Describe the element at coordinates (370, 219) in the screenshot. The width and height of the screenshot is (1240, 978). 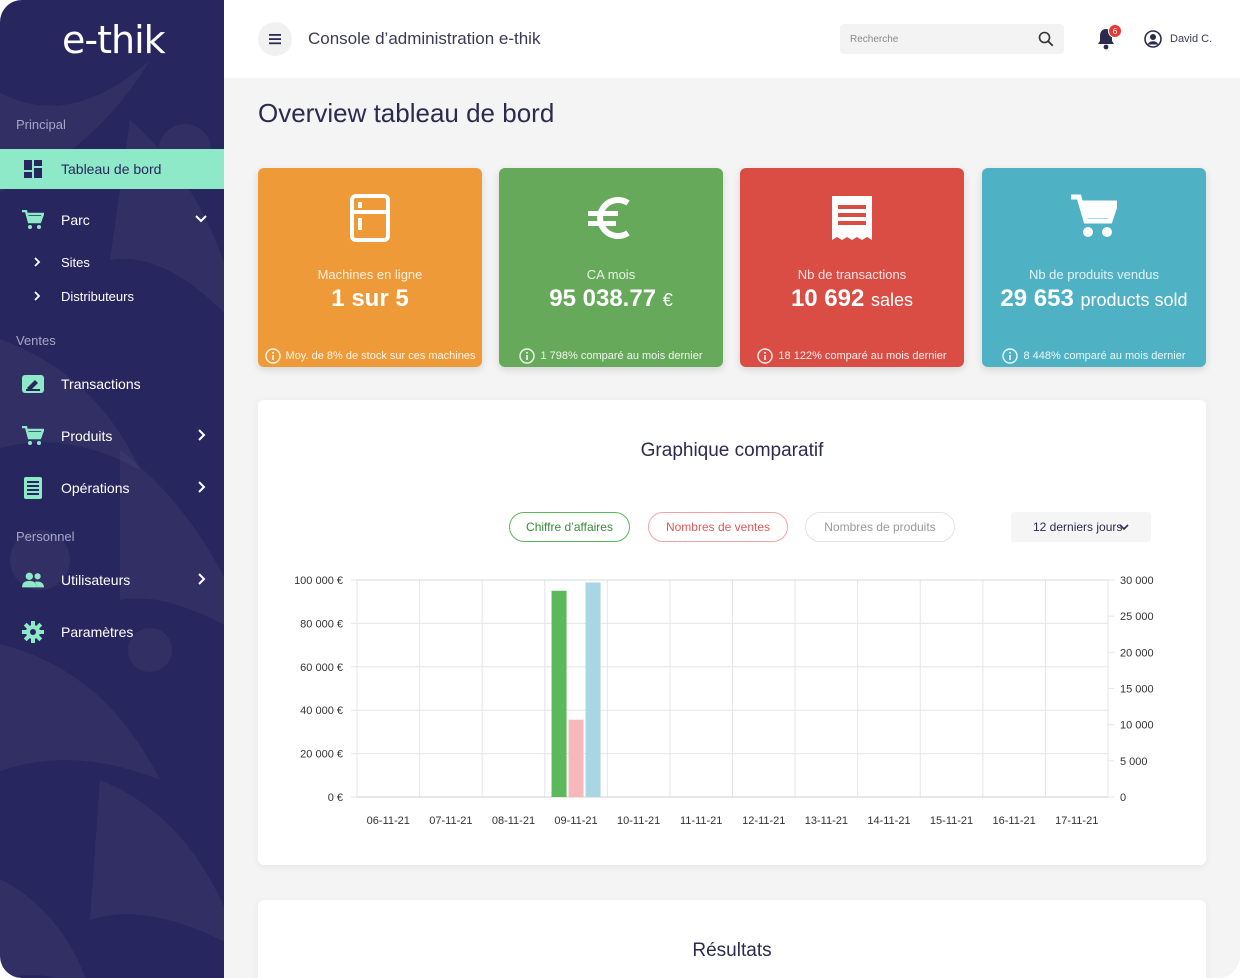
I see `fridge-icon` at that location.